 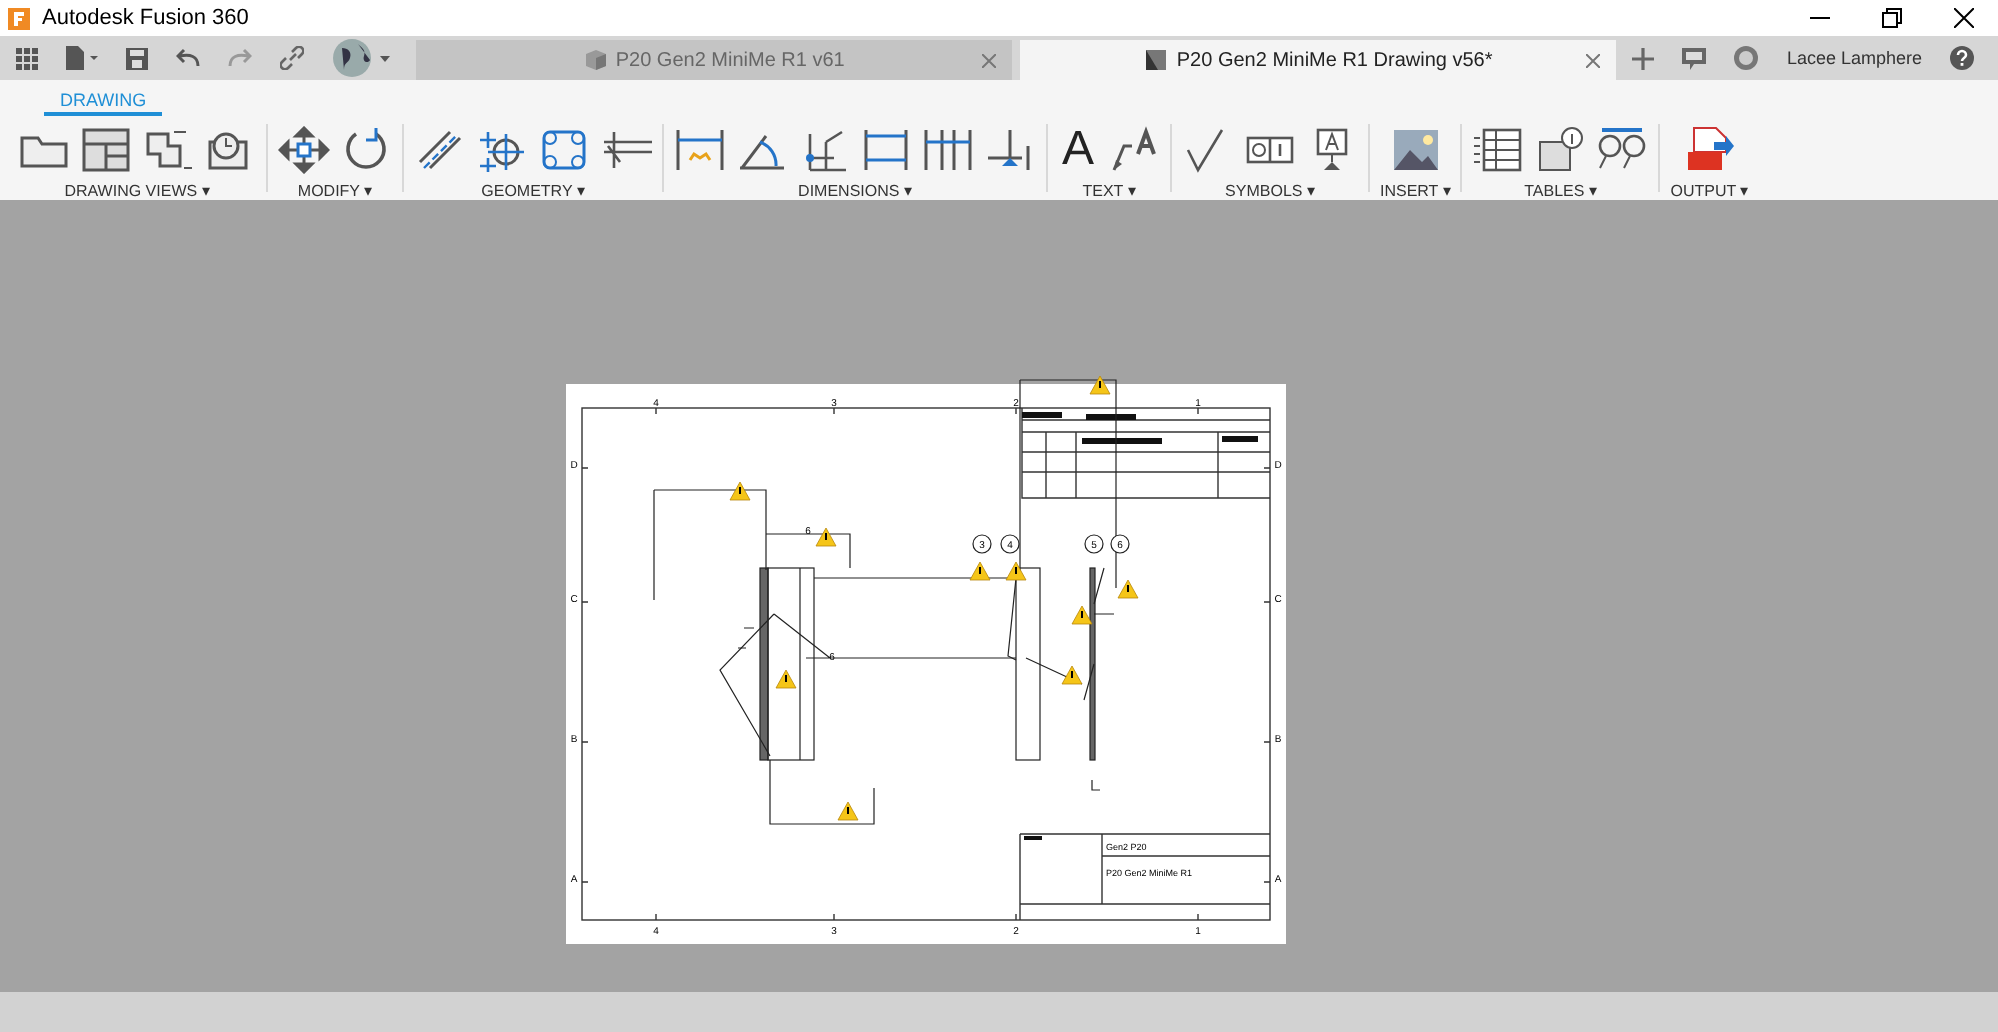 I want to click on rotate-icon, so click(x=366, y=150).